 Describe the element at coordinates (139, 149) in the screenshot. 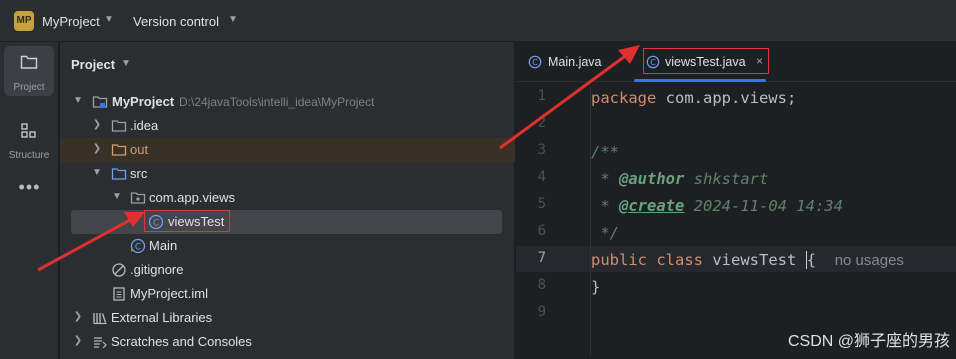

I see `tree-item-label: out` at that location.